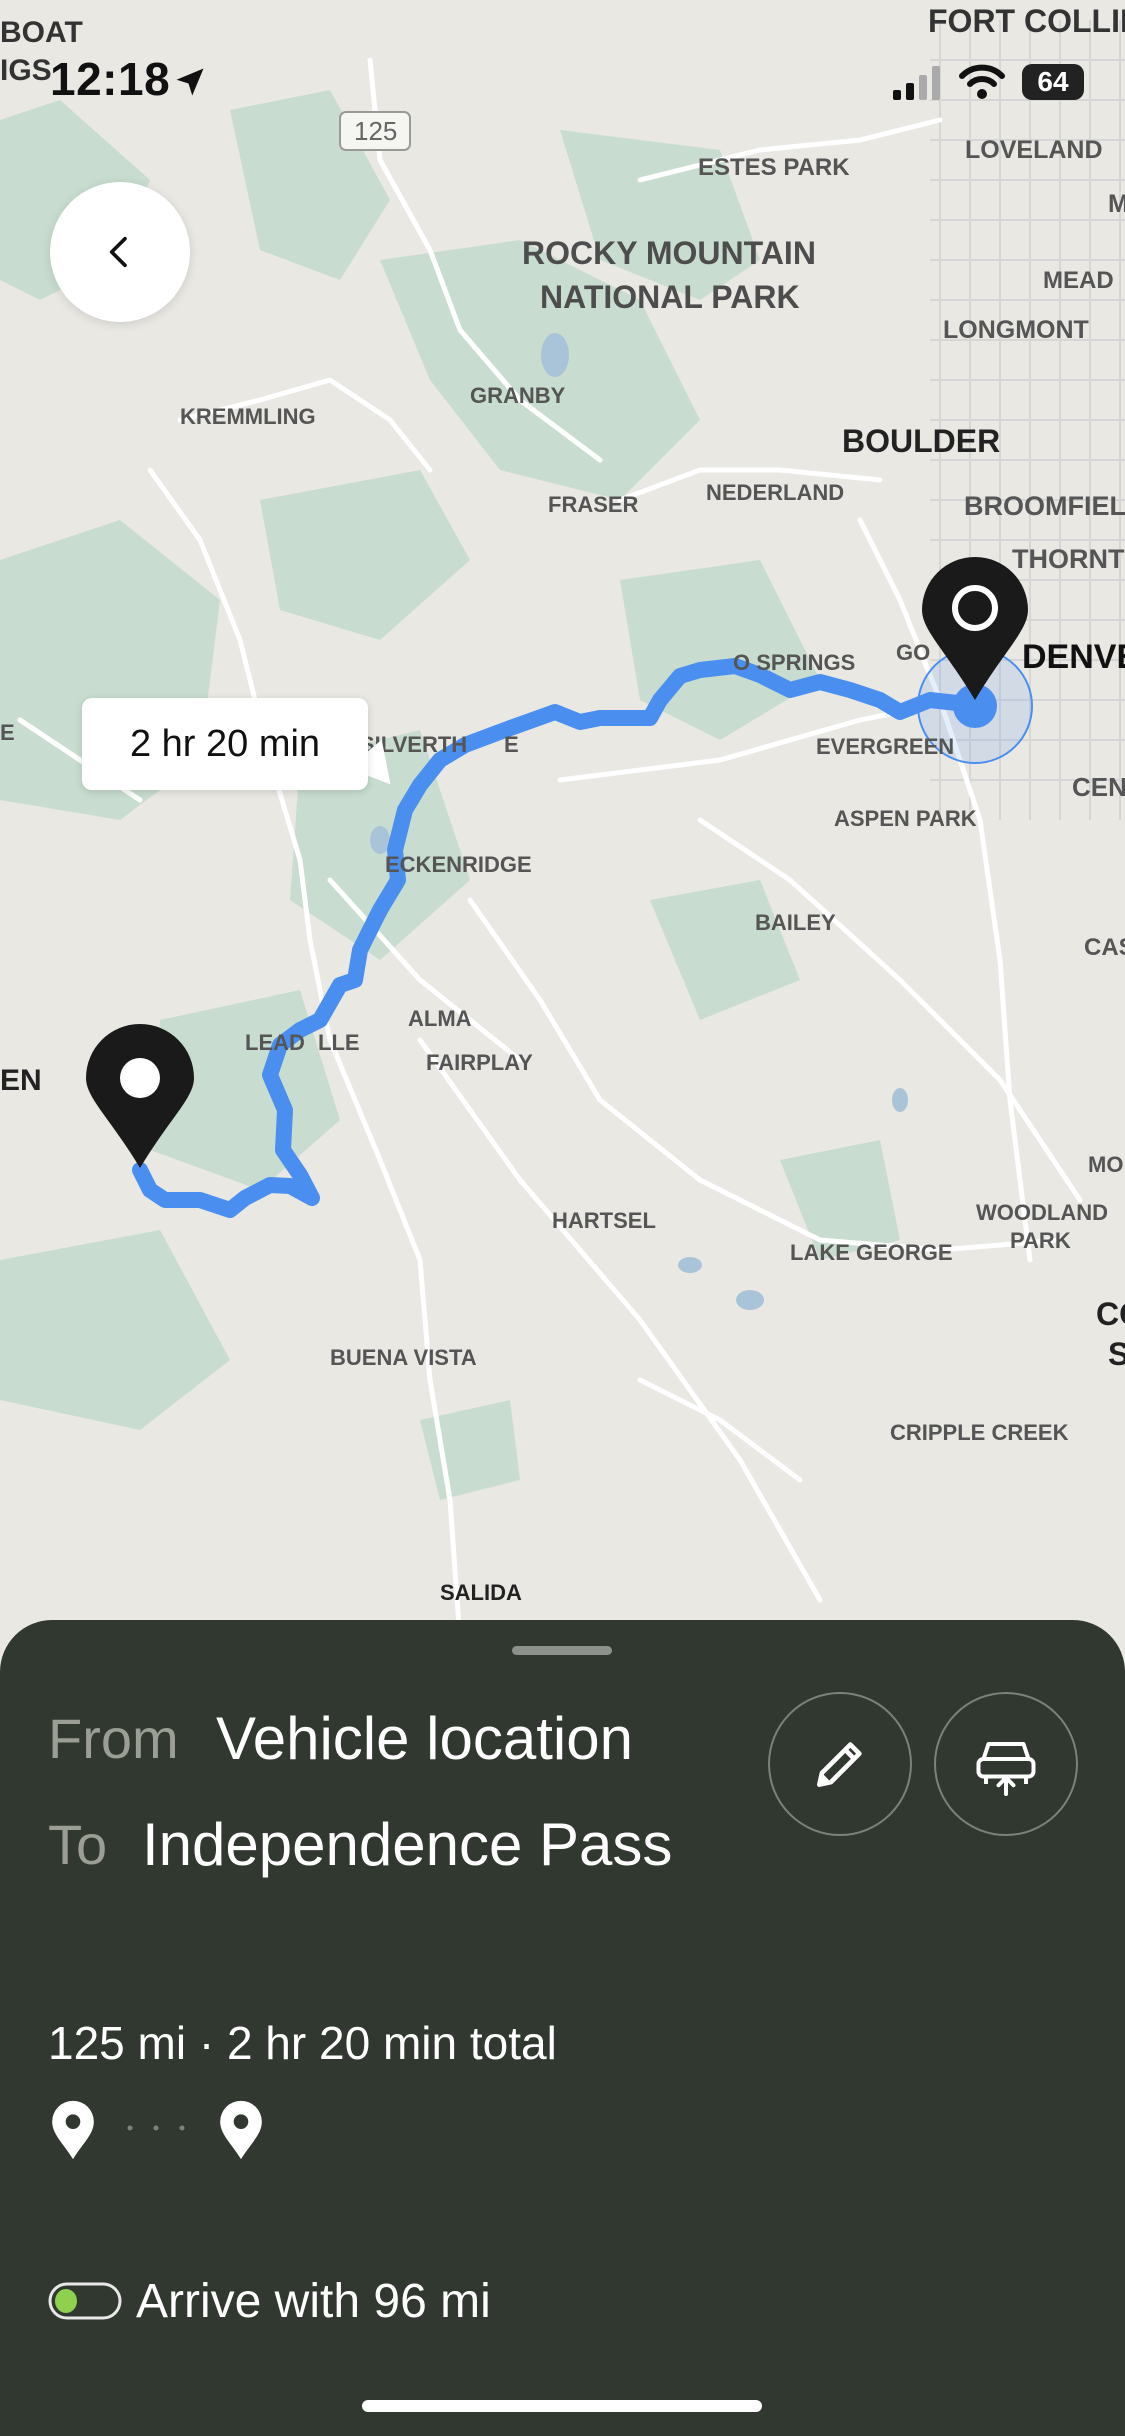 Image resolution: width=1125 pixels, height=2436 pixels. What do you see at coordinates (85, 2301) in the screenshot?
I see `battery-icon` at bounding box center [85, 2301].